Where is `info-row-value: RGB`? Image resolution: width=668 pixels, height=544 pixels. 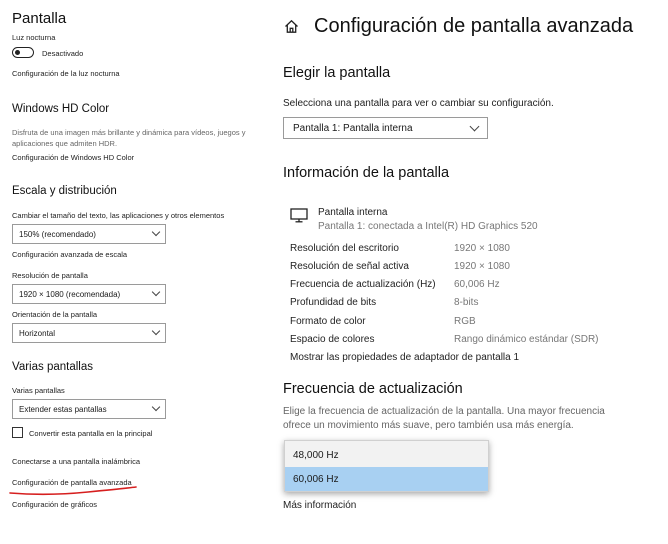
info-row-value: RGB is located at coordinates (465, 321).